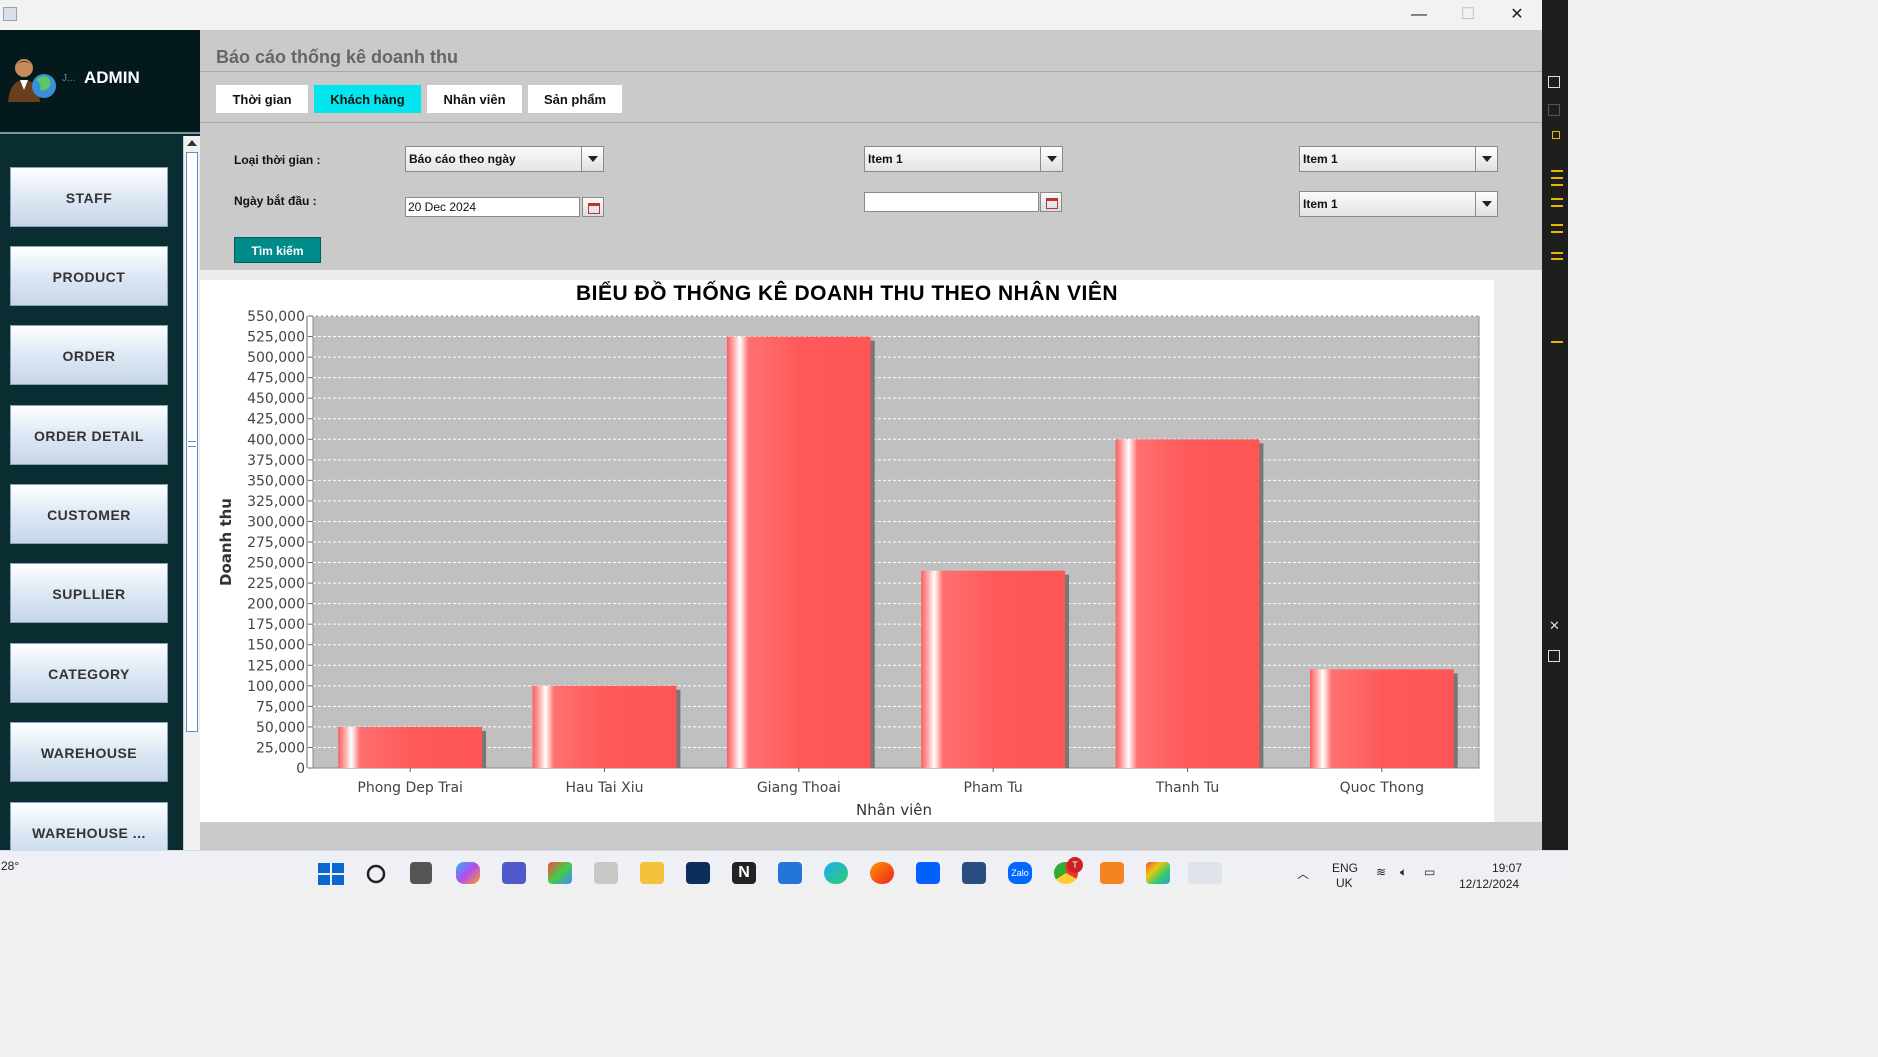  I want to click on y-tick-label: 300,000, so click(276, 522).